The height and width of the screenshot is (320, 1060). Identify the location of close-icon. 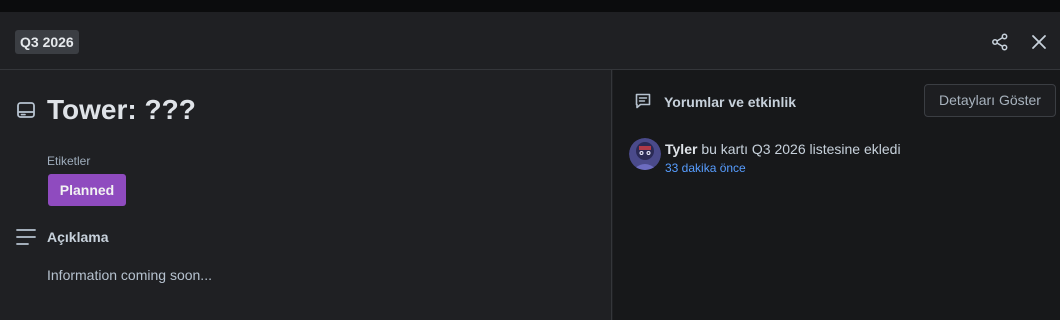
(1039, 42).